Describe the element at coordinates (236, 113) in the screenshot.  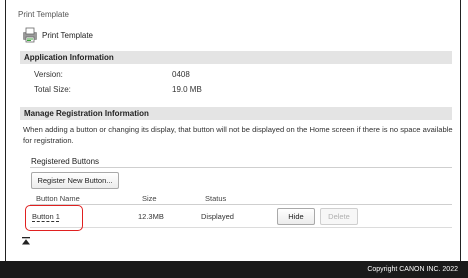
I see `section-header-manage-registration: Manage Registration Information` at that location.